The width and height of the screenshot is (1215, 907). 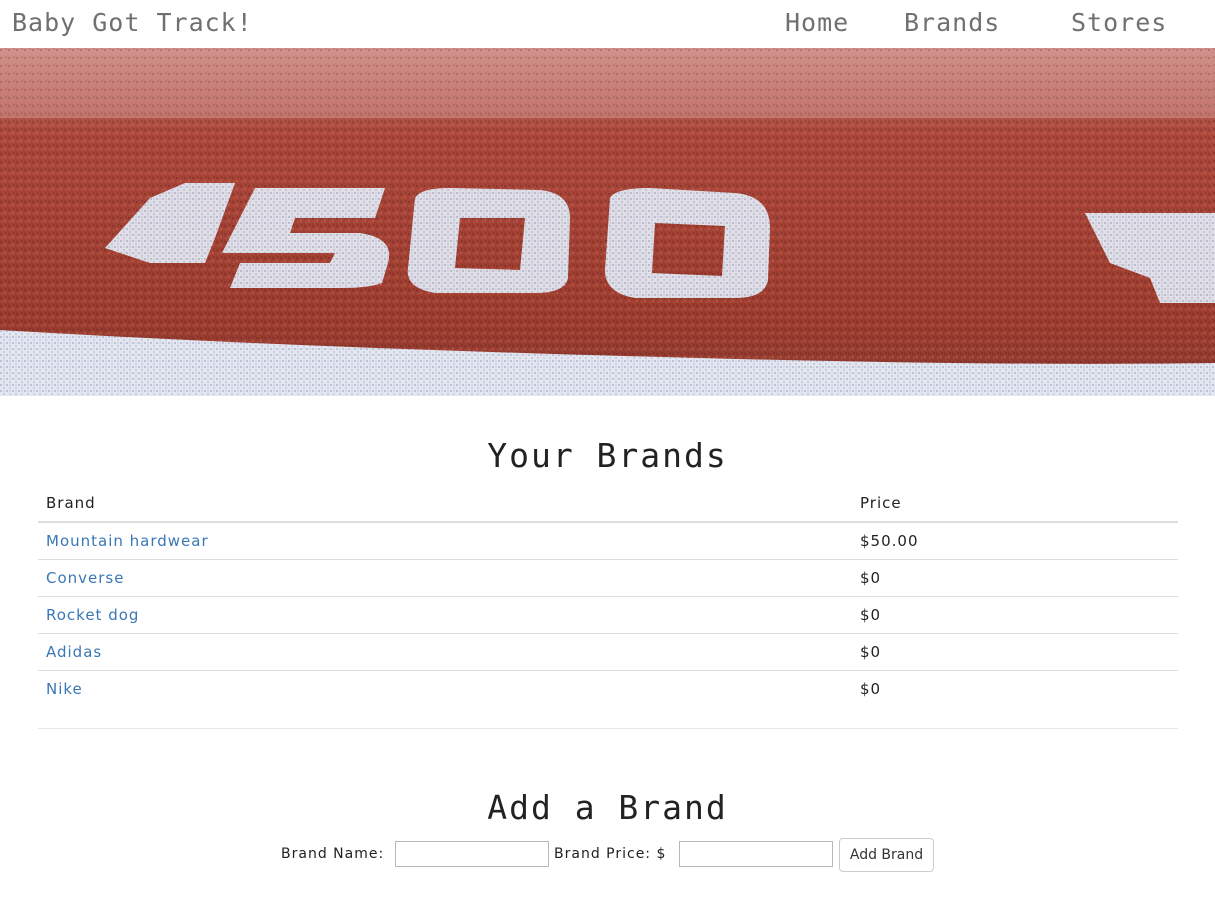 What do you see at coordinates (607, 455) in the screenshot?
I see `brands-heading: Your Brands` at bounding box center [607, 455].